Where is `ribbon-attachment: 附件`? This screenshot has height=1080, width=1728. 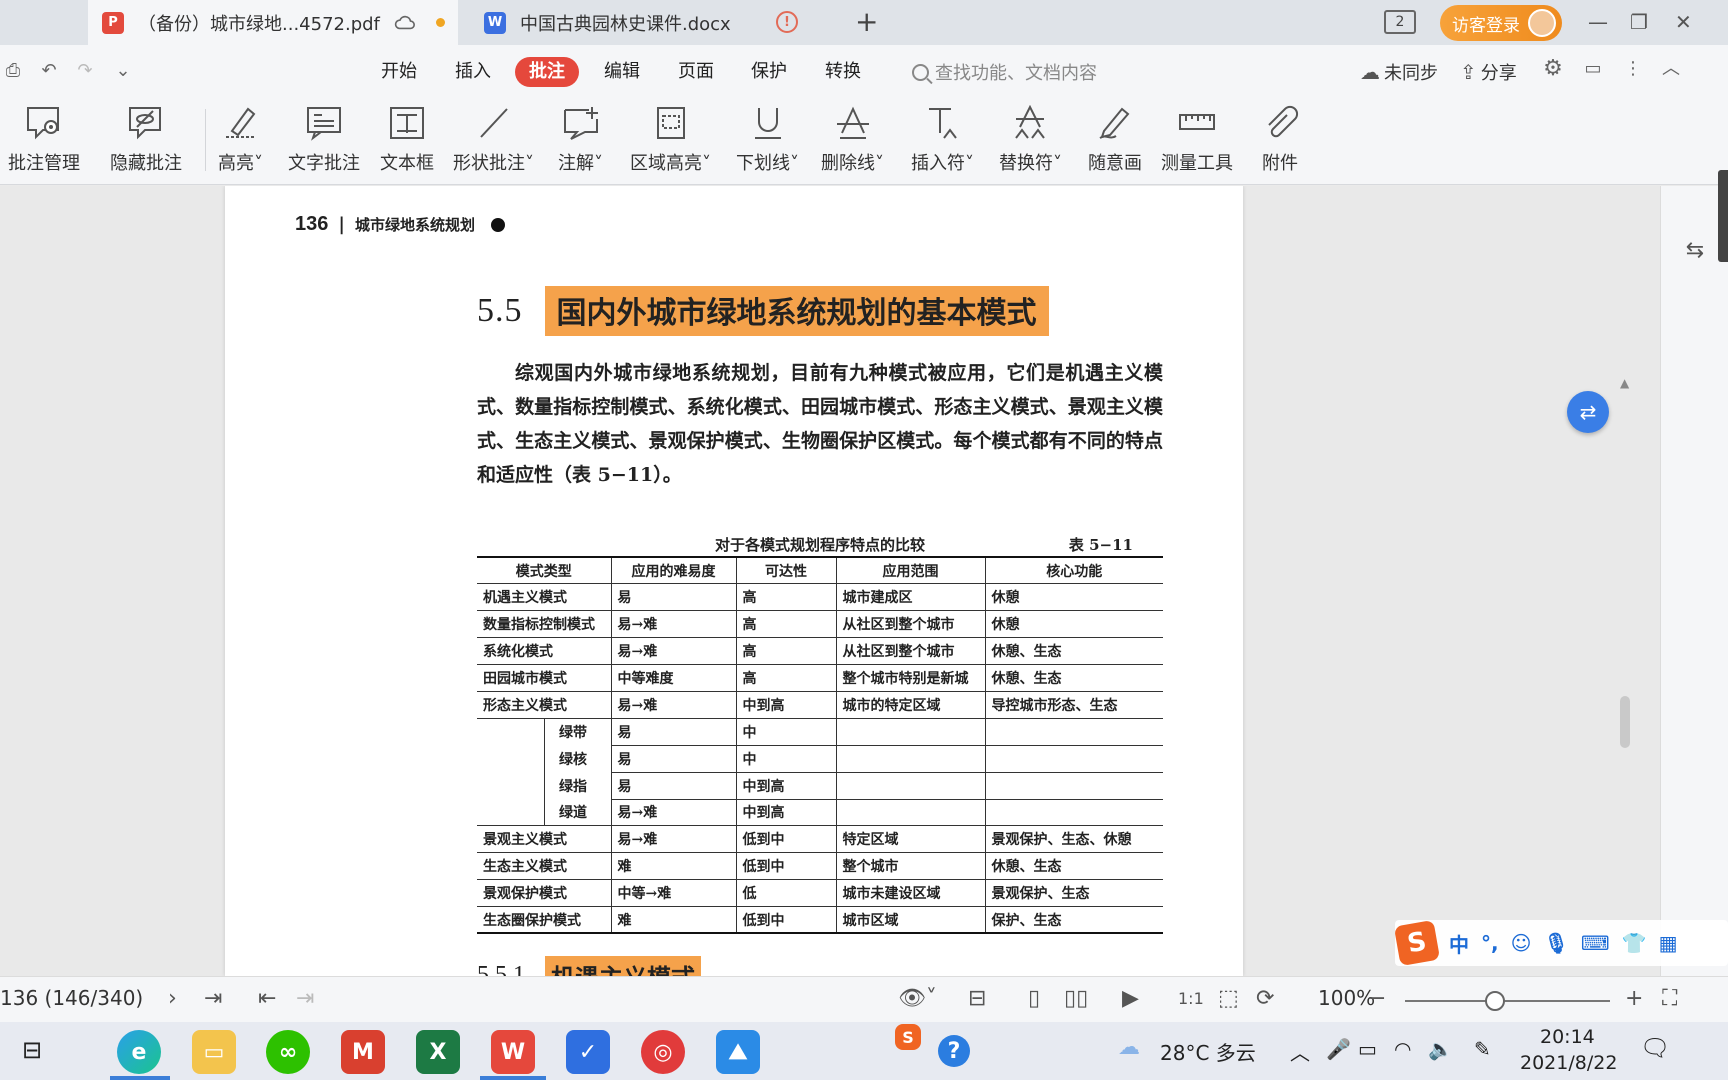
ribbon-attachment: 附件 is located at coordinates (1280, 142).